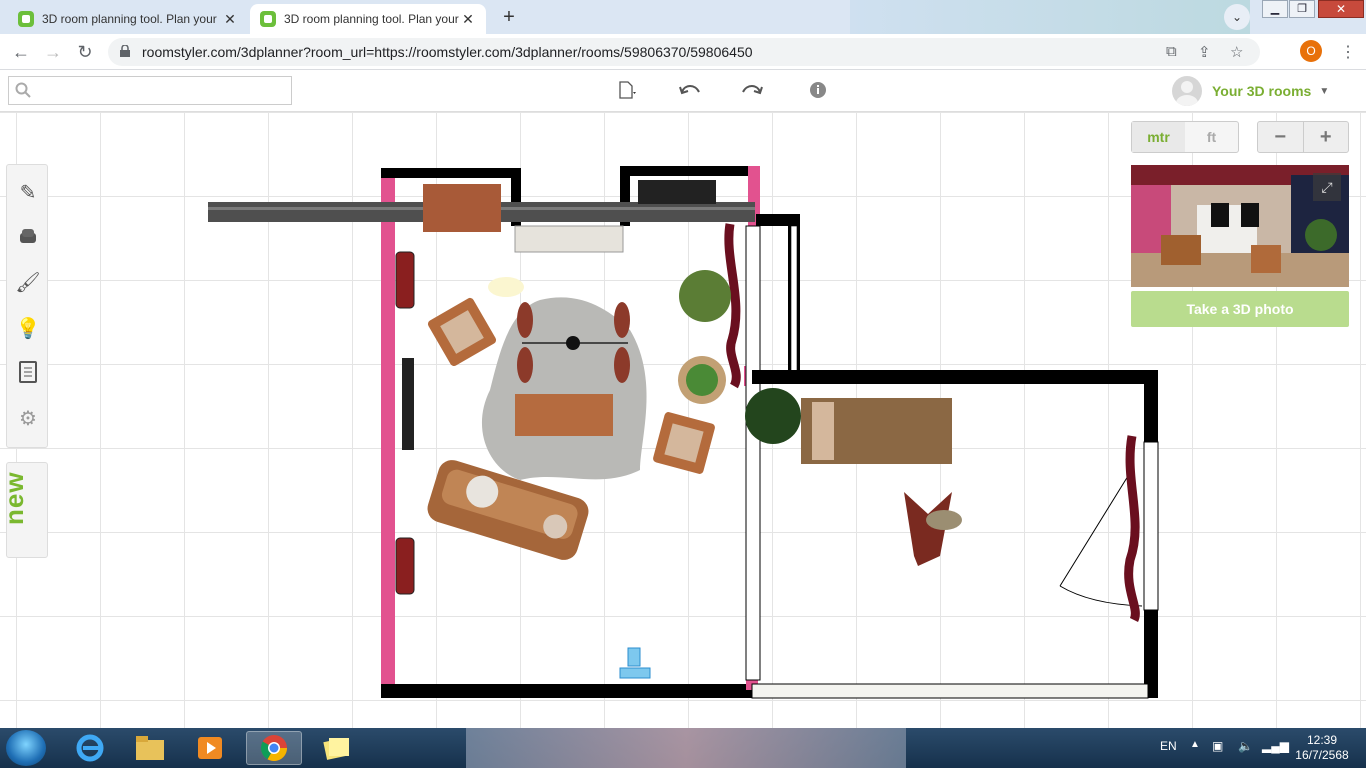  I want to click on furniture-icon, so click(28, 239).